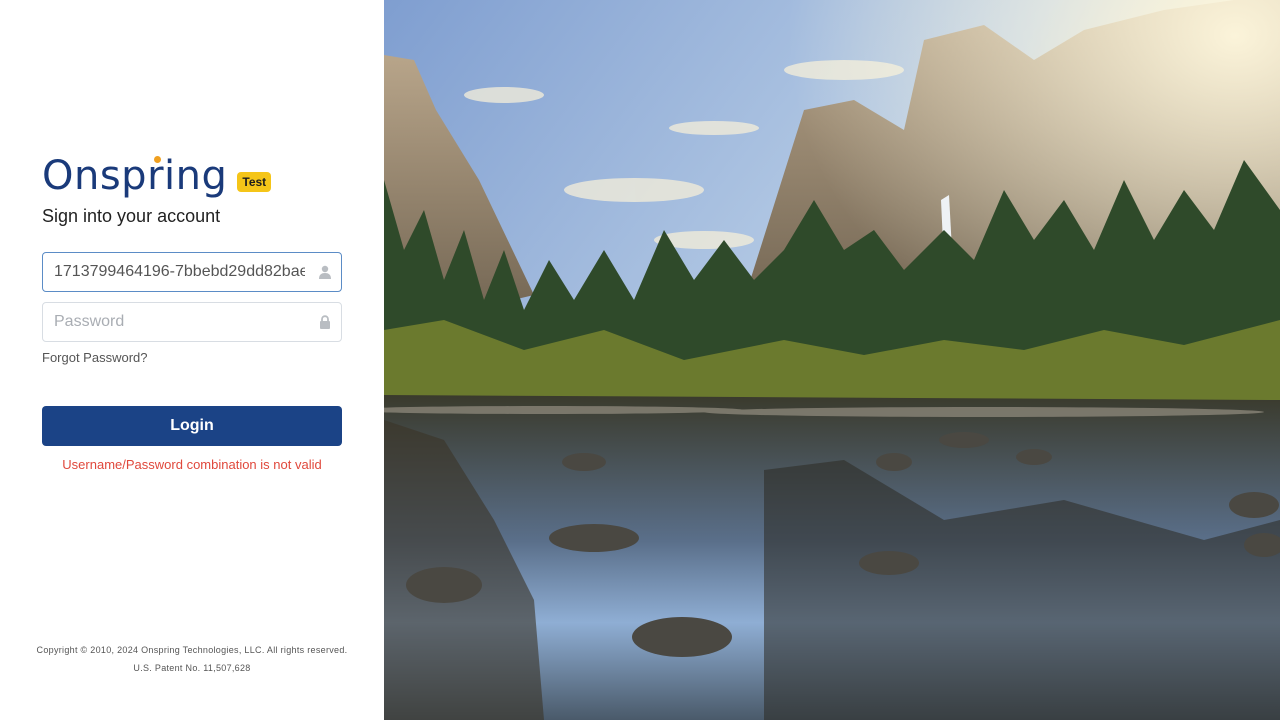 This screenshot has width=1280, height=720. What do you see at coordinates (192, 426) in the screenshot?
I see `login-button: Login` at bounding box center [192, 426].